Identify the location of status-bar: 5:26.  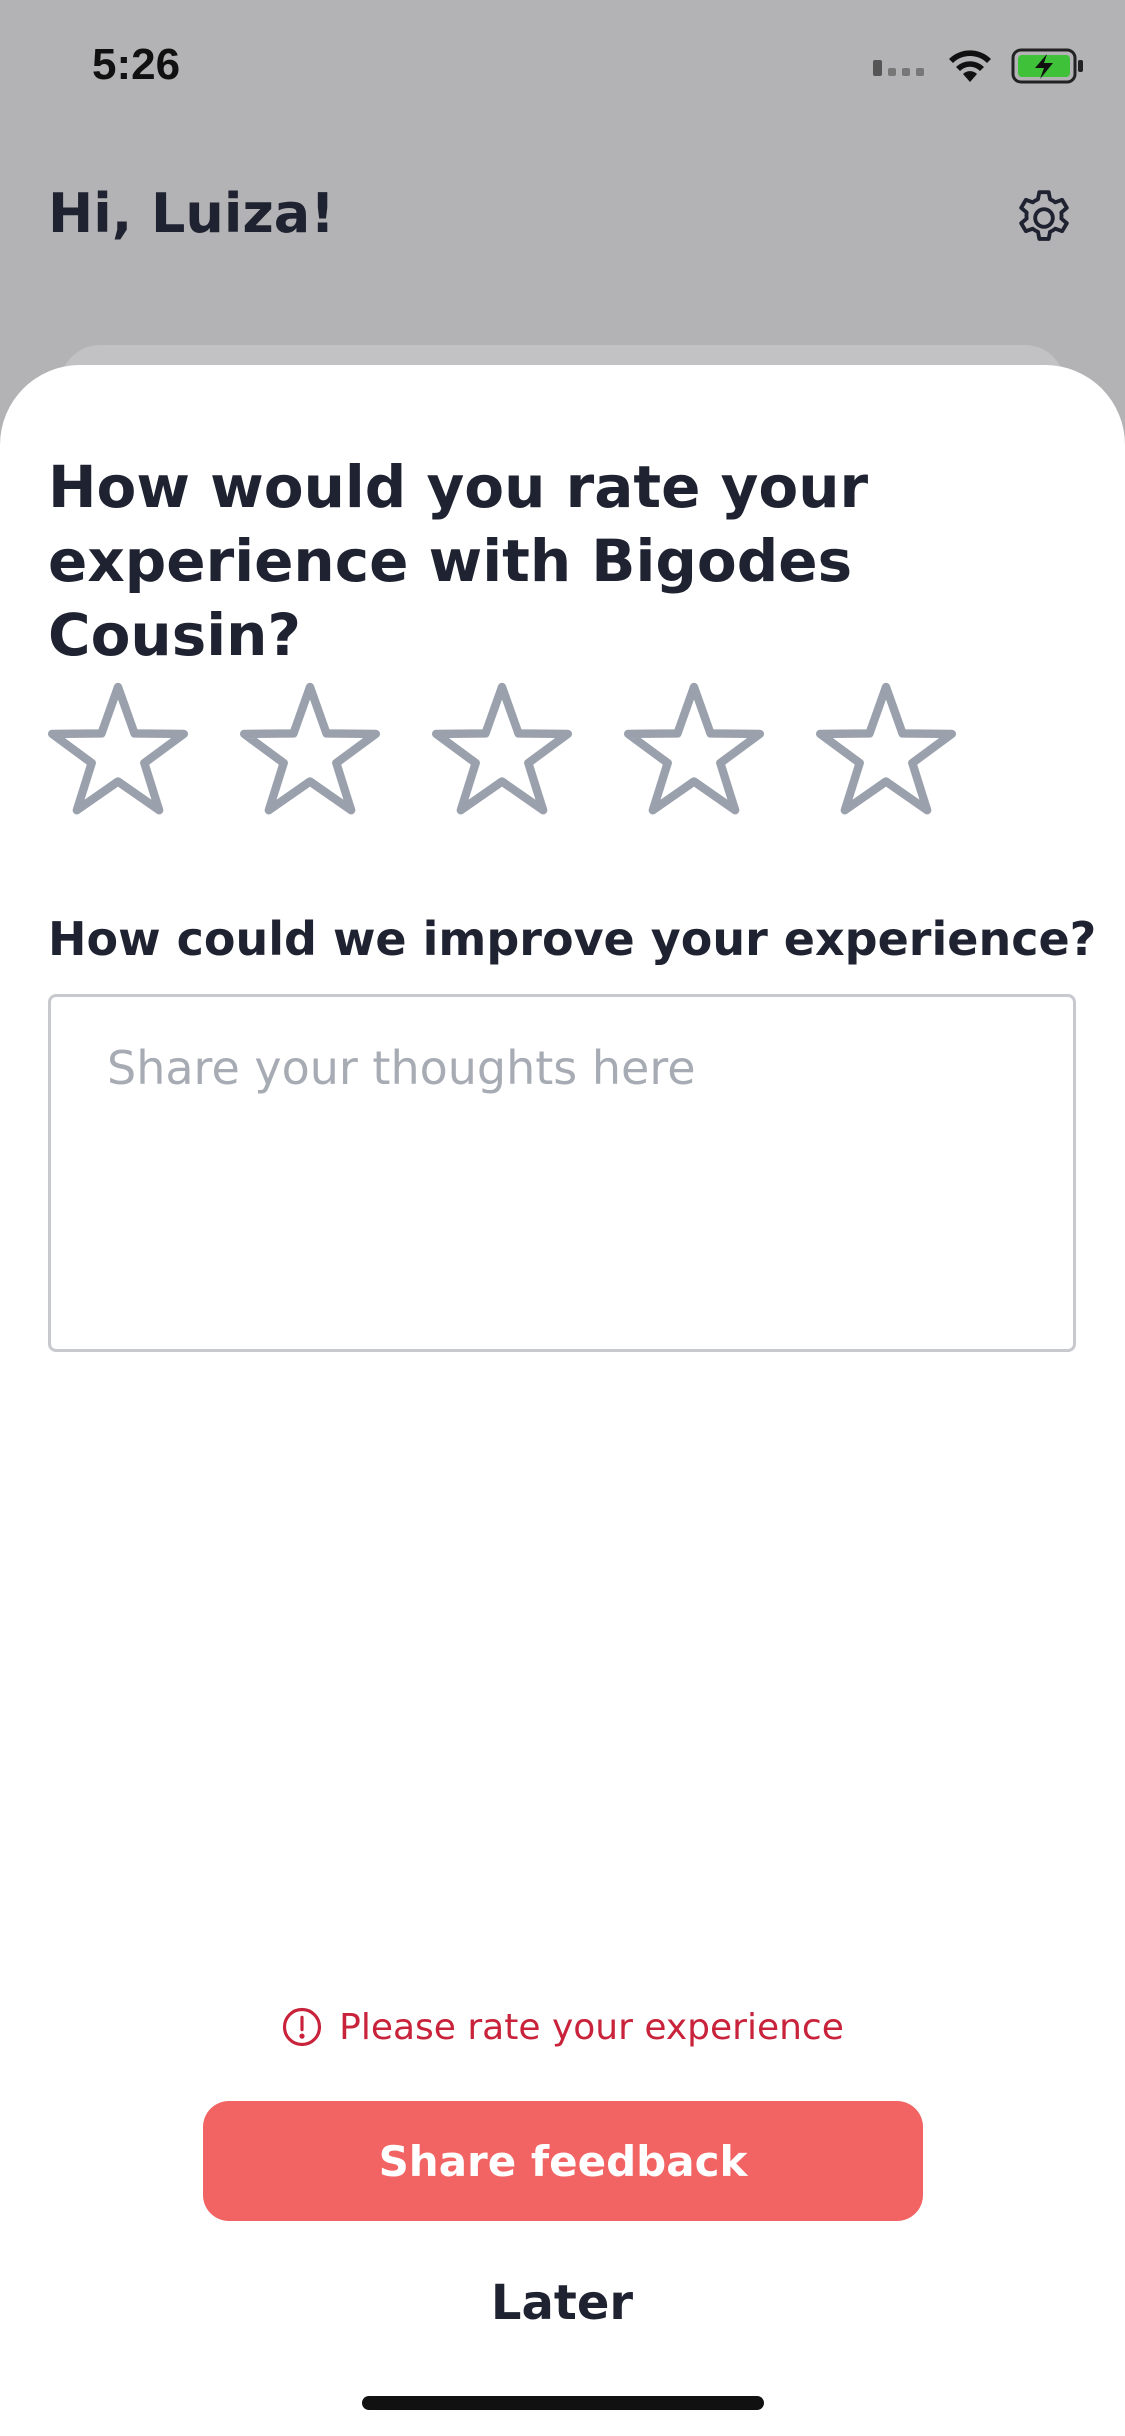
(562, 70).